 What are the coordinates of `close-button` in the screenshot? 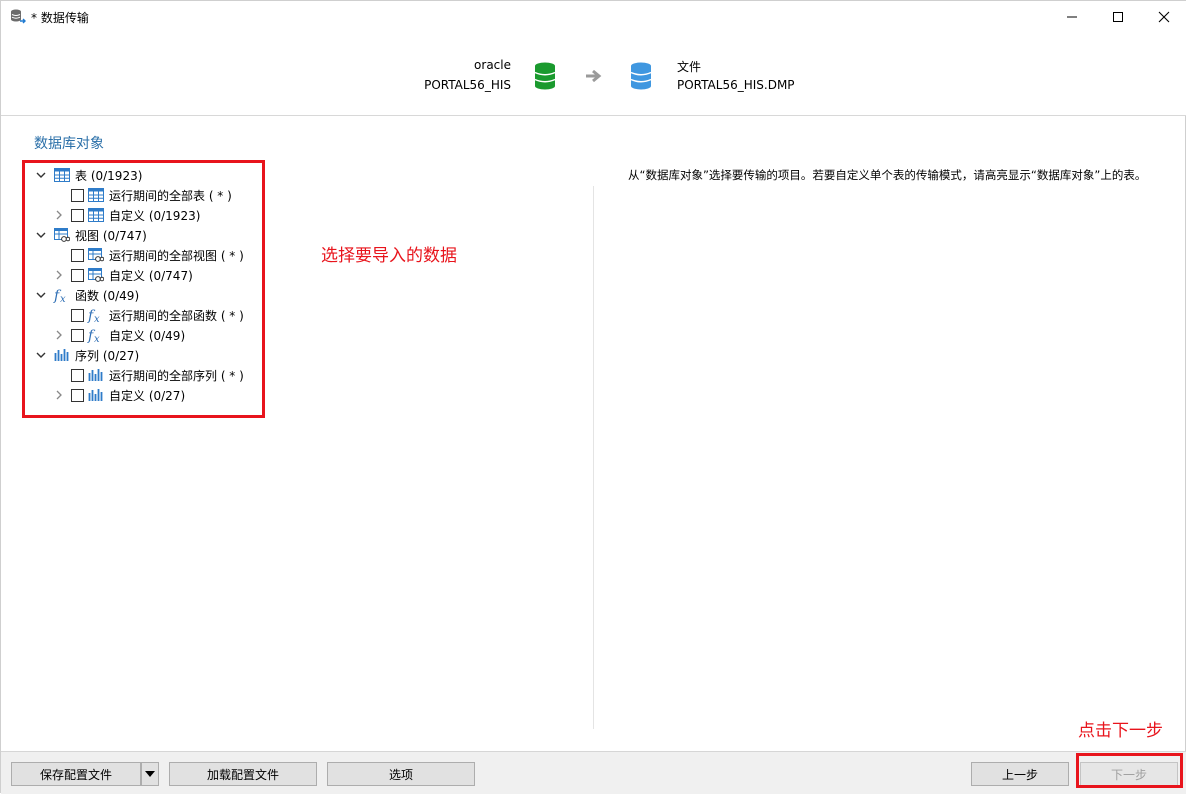 It's located at (1163, 16).